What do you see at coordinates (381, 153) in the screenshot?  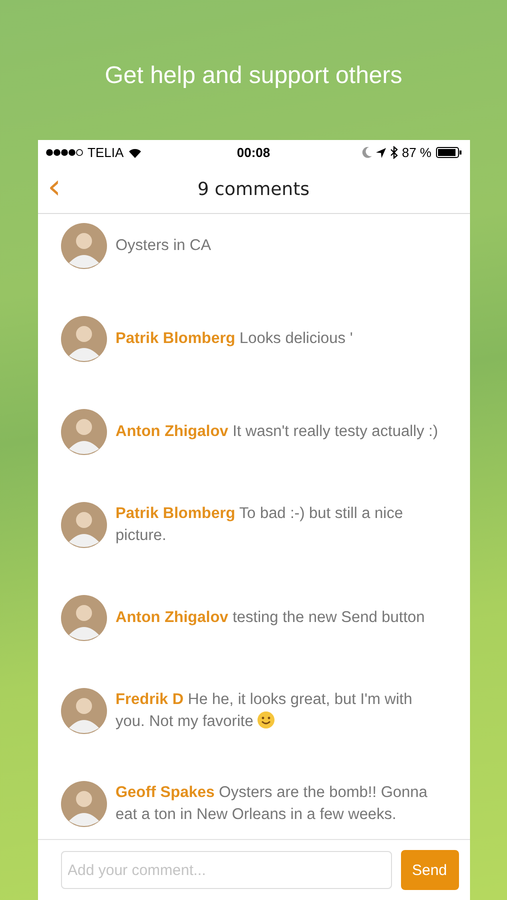 I see `location-arrow-icon` at bounding box center [381, 153].